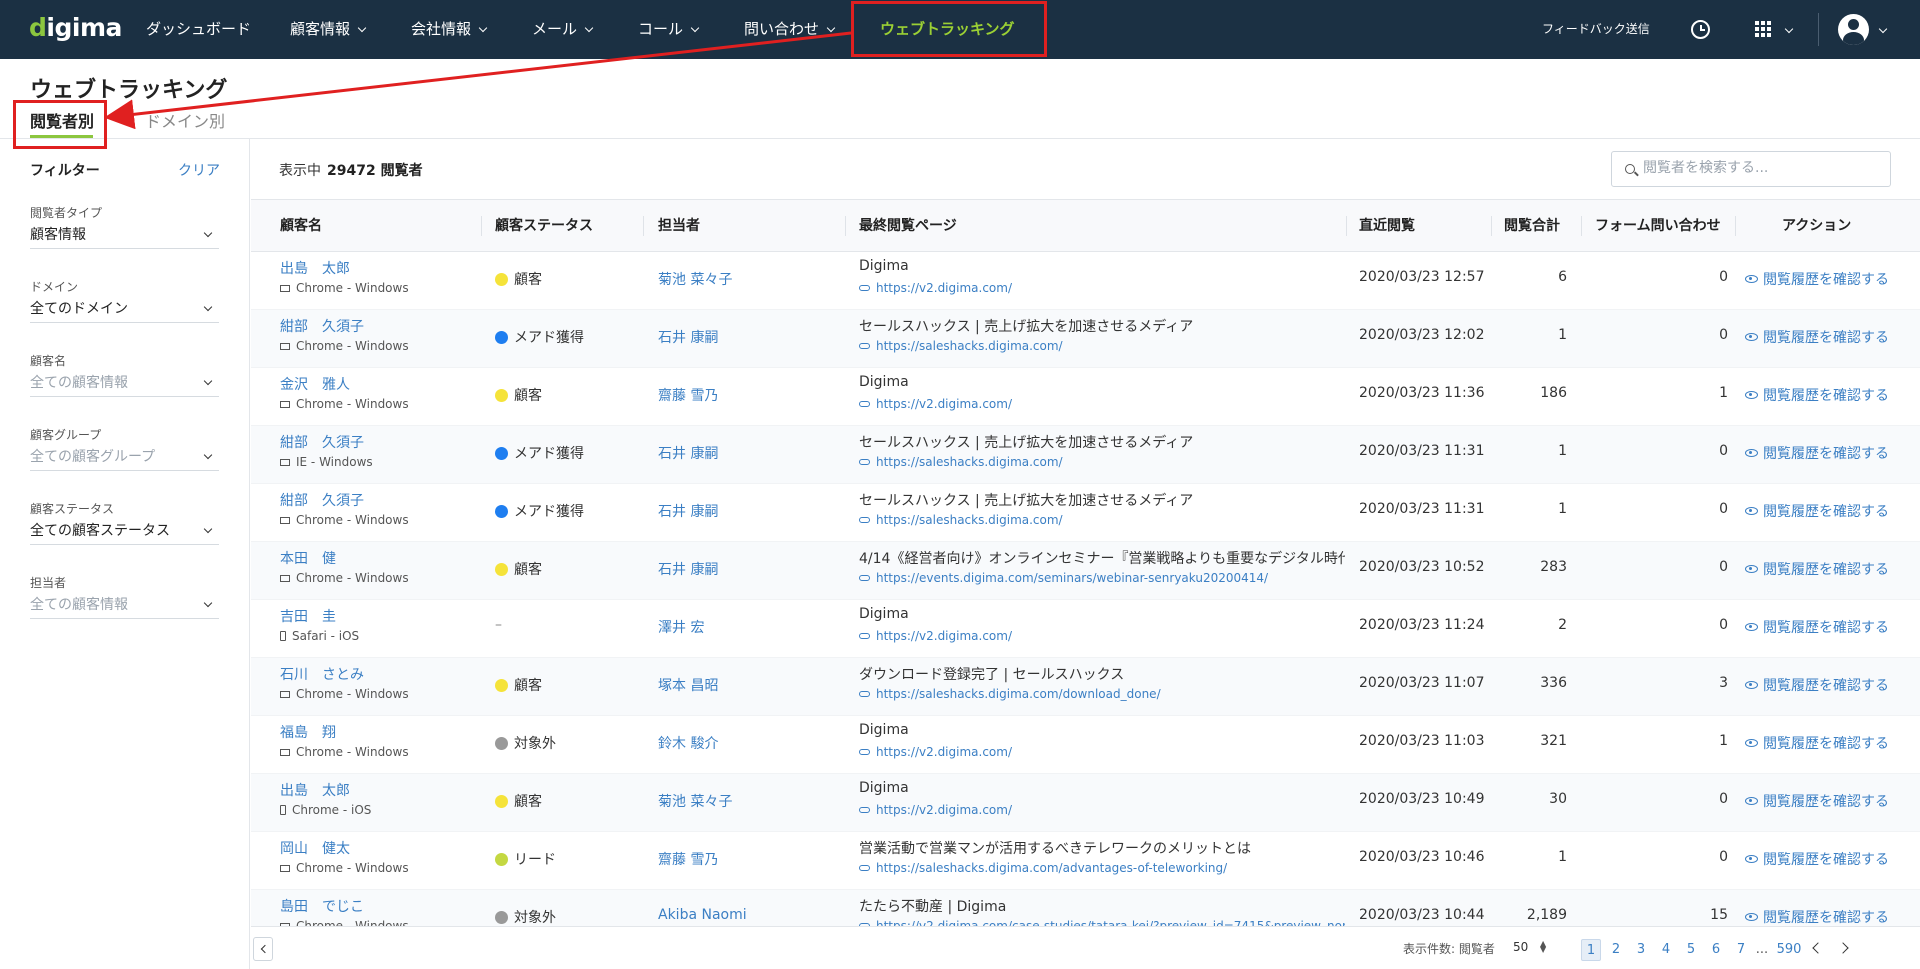 The height and width of the screenshot is (969, 1920). I want to click on customer-name-link: 本田 健, so click(308, 558).